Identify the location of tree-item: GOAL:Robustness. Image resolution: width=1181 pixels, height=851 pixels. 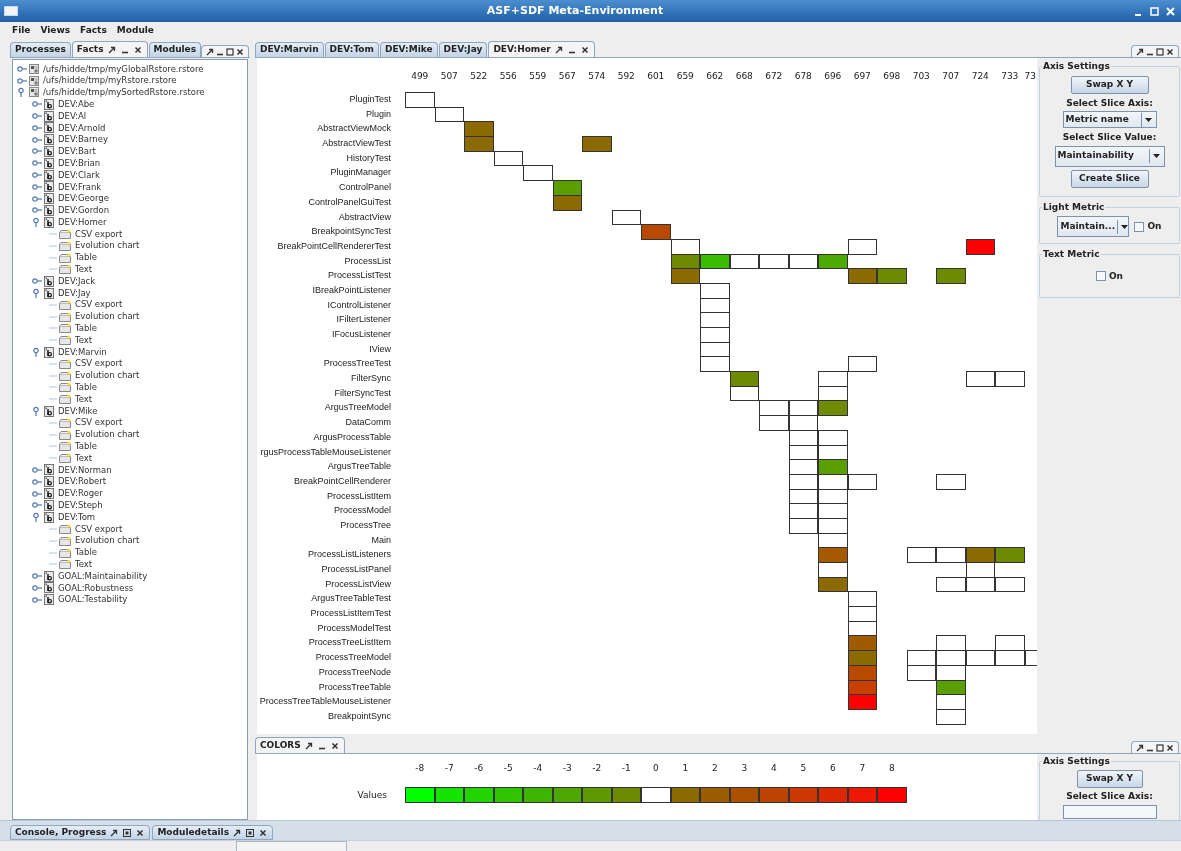
(96, 588).